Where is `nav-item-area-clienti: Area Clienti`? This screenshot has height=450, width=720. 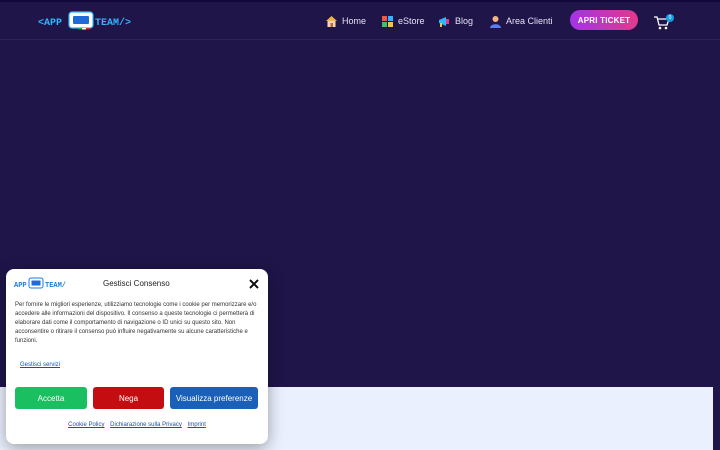
nav-item-area-clienti: Area Clienti is located at coordinates (521, 21).